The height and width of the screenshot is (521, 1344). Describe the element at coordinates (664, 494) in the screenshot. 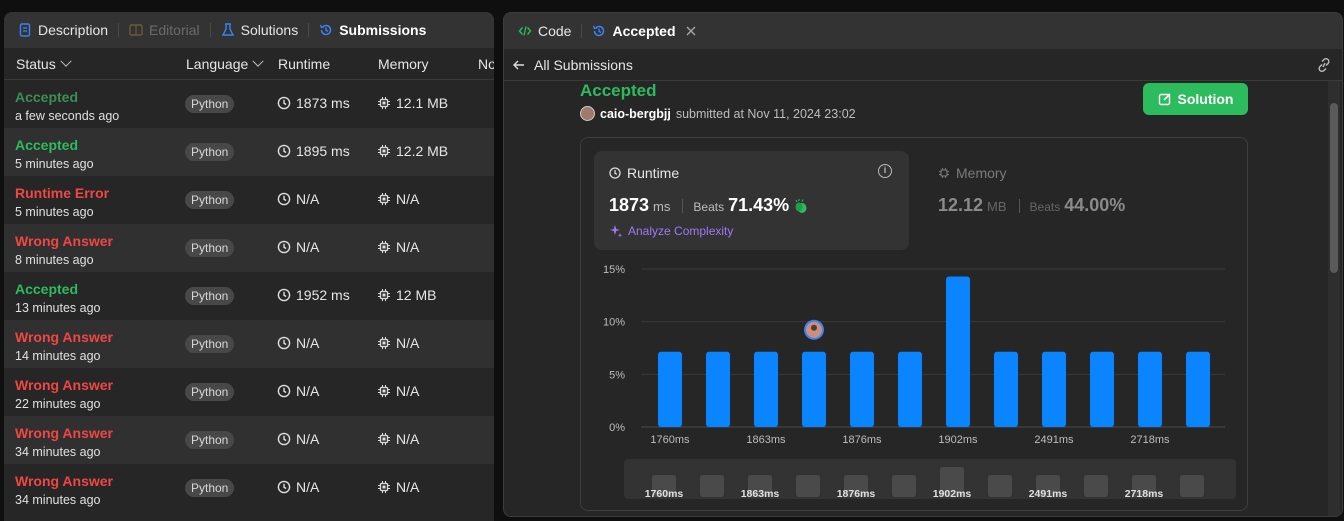

I see `overview-tick-label: 1760ms` at that location.